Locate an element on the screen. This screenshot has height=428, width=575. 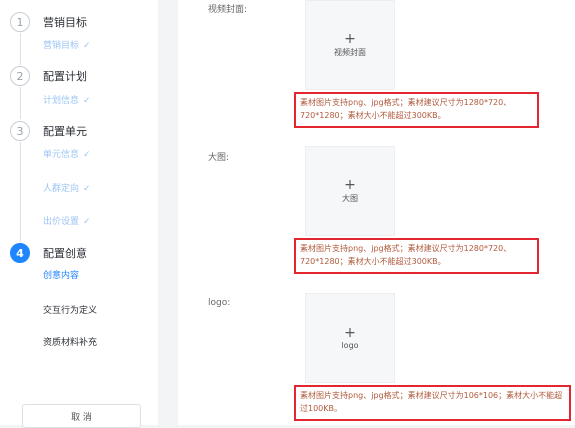
substep-interaction-definition: 交互行为定义 is located at coordinates (70, 309).